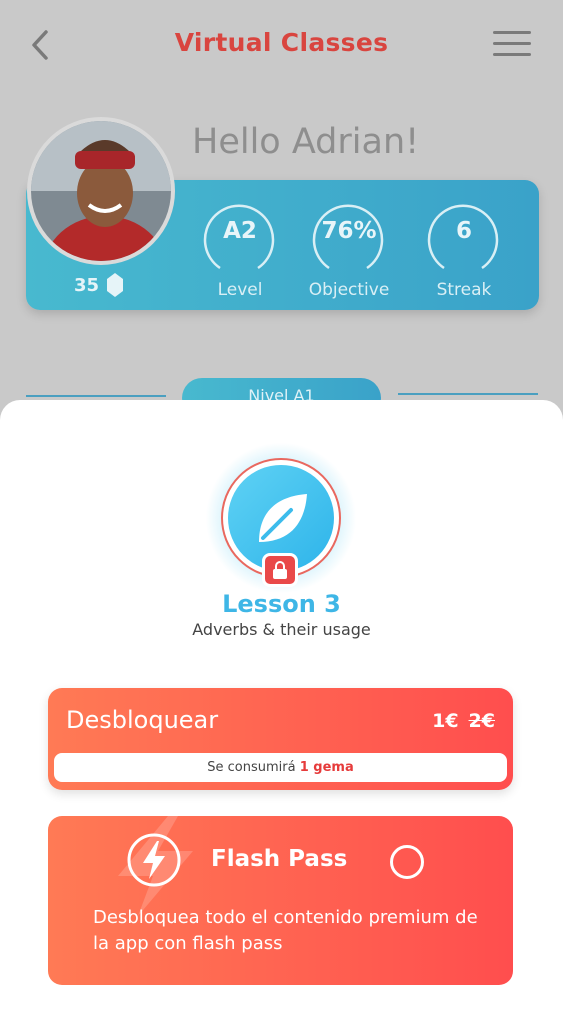 This screenshot has width=563, height=1027. Describe the element at coordinates (306, 142) in the screenshot. I see `greeting-text: Hello Adrian!` at that location.